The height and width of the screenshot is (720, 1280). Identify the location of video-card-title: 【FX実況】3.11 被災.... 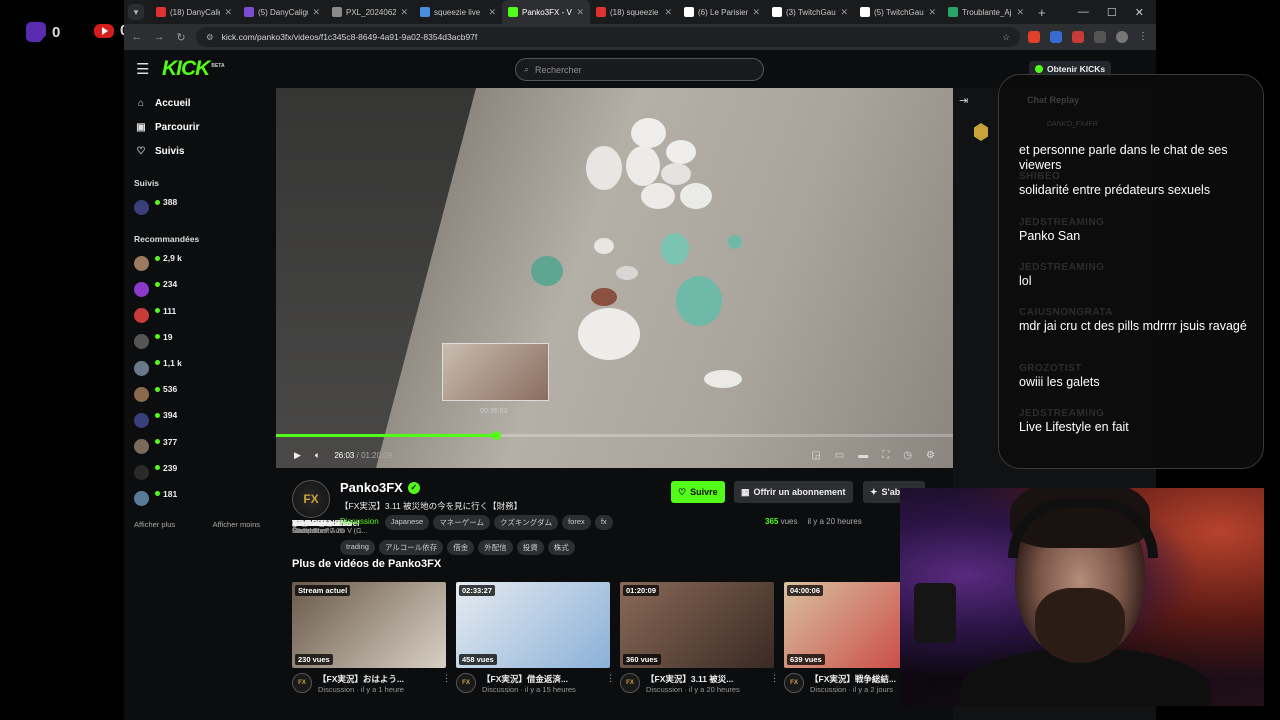
(705, 679).